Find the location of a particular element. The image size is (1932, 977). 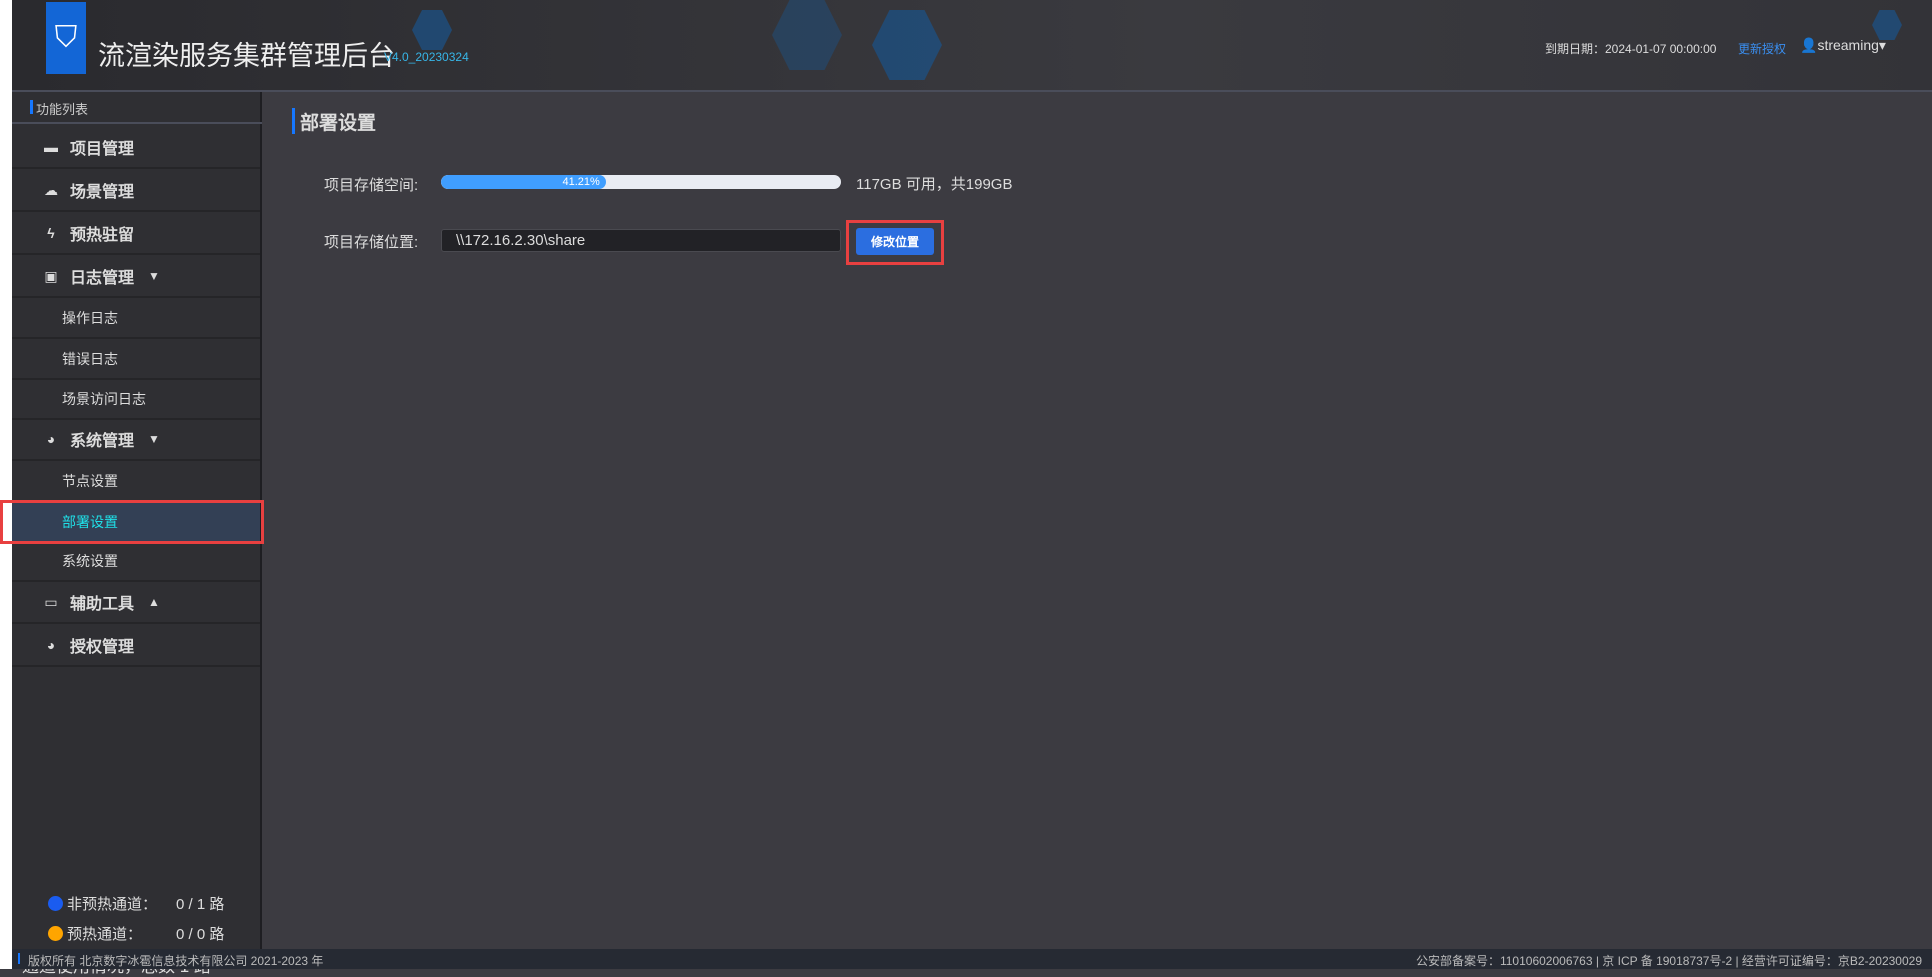

bolt-icon: ϟ is located at coordinates (51, 233).